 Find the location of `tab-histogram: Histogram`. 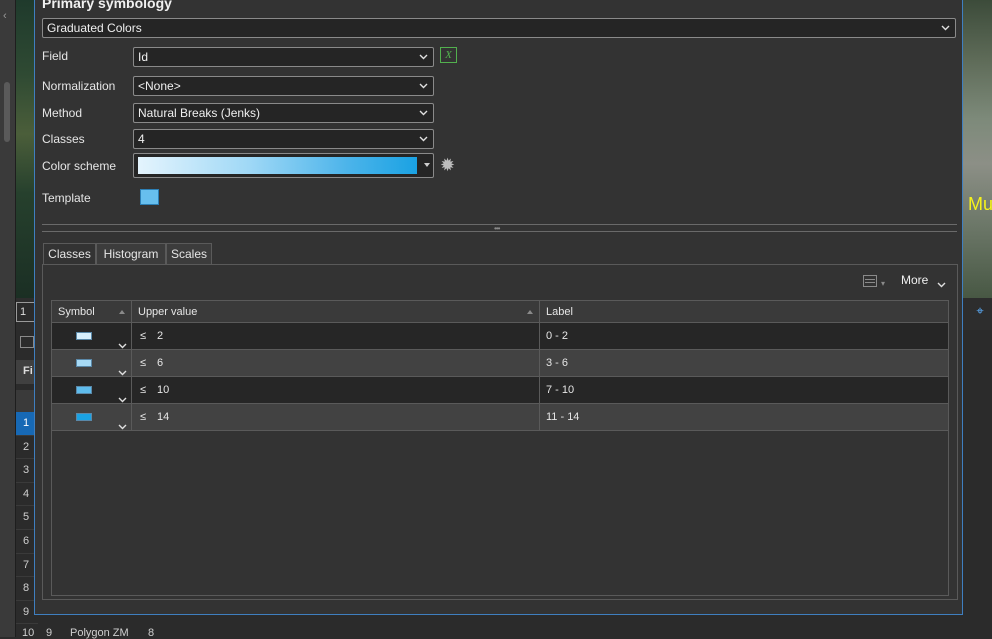

tab-histogram: Histogram is located at coordinates (131, 254).